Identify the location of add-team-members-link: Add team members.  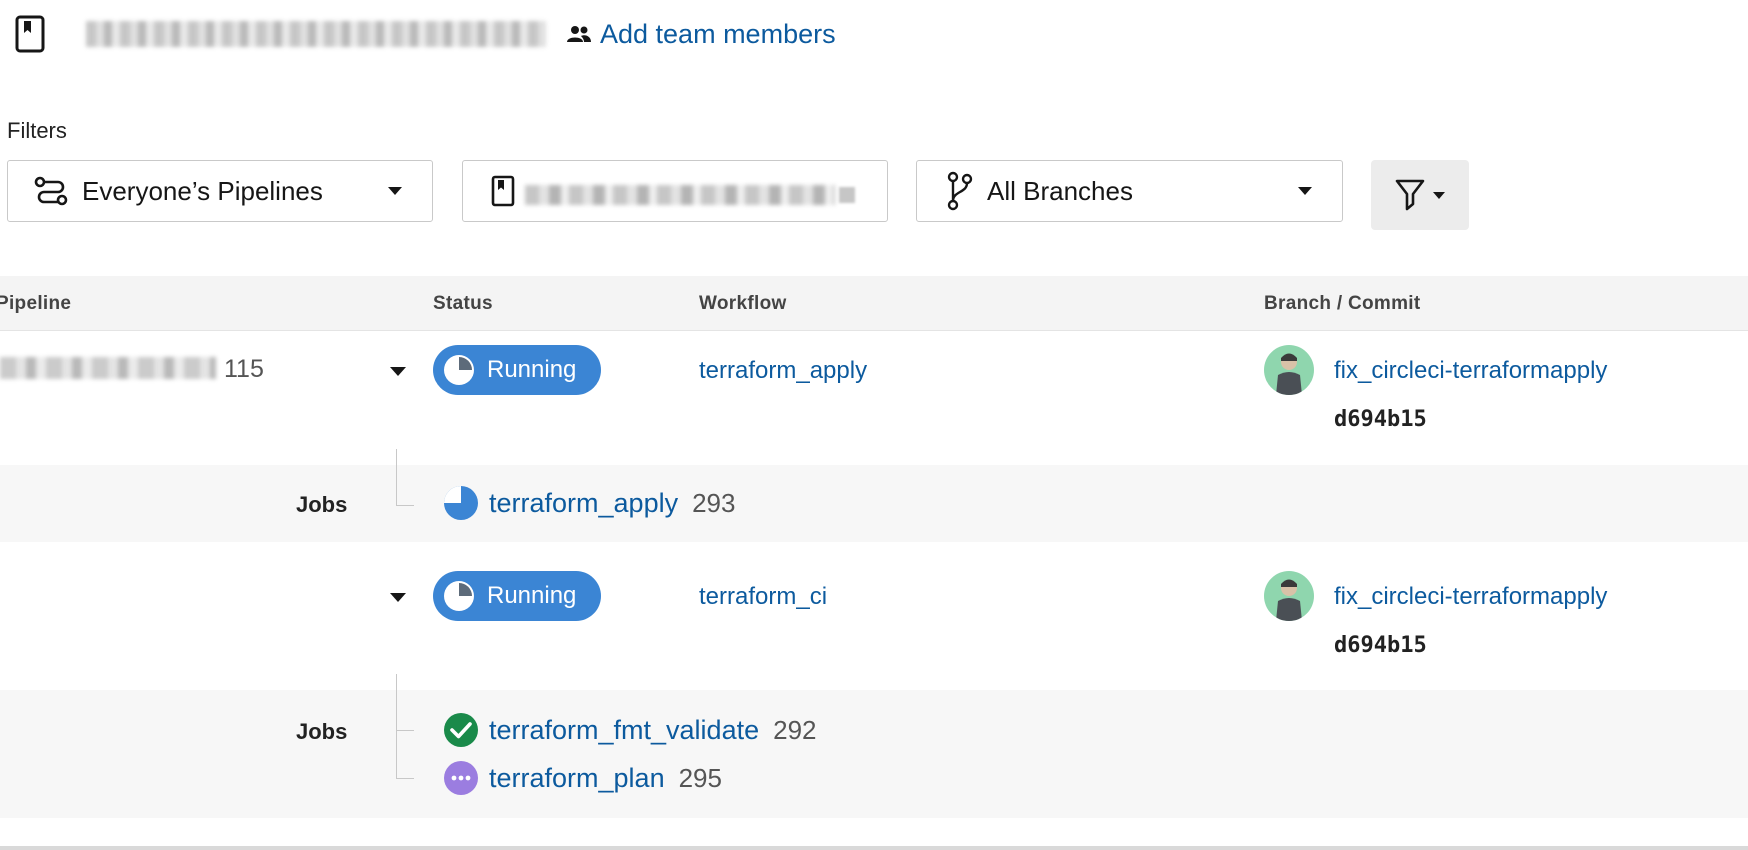
(701, 34).